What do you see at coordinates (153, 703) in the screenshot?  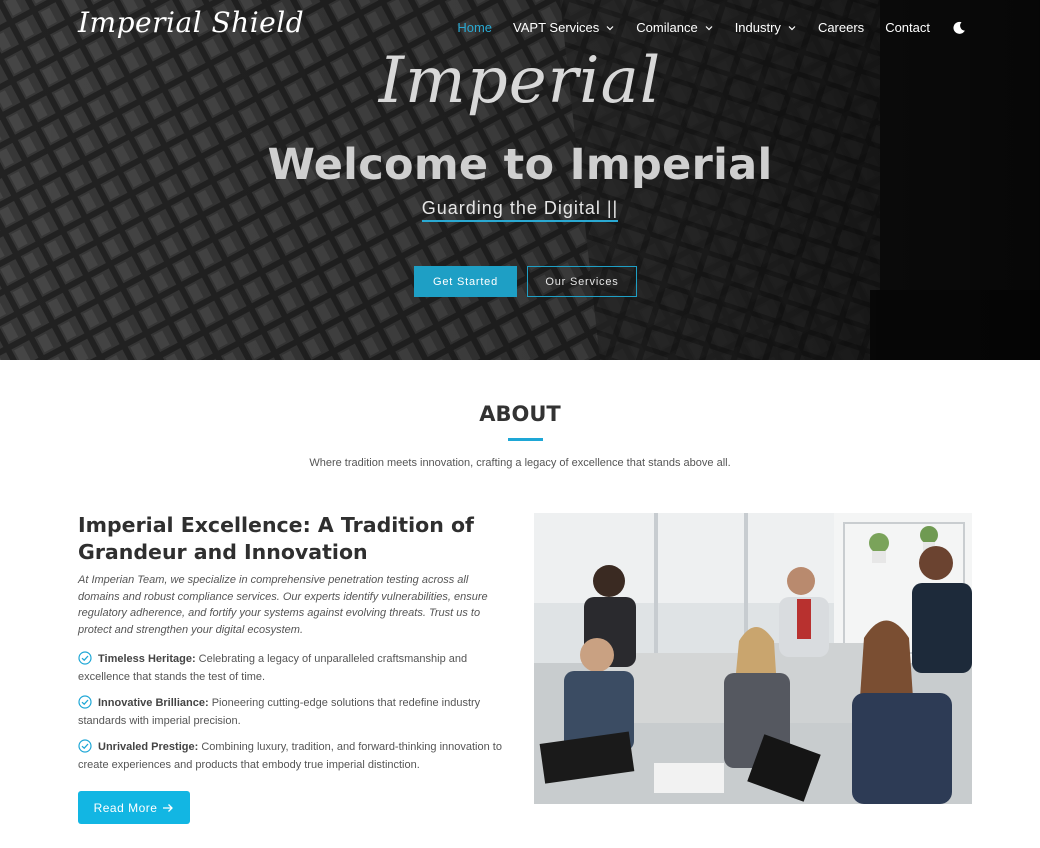 I see `feature-title: Innovative Brilliance:` at bounding box center [153, 703].